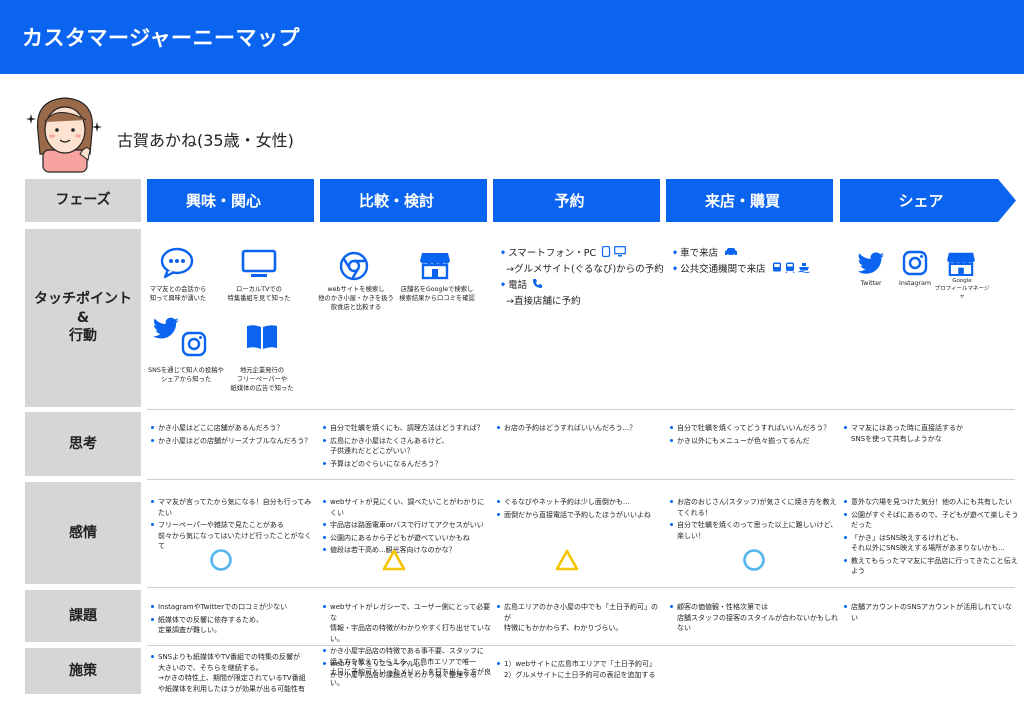 The width and height of the screenshot is (1024, 727). I want to click on ship-icon, so click(804, 268).